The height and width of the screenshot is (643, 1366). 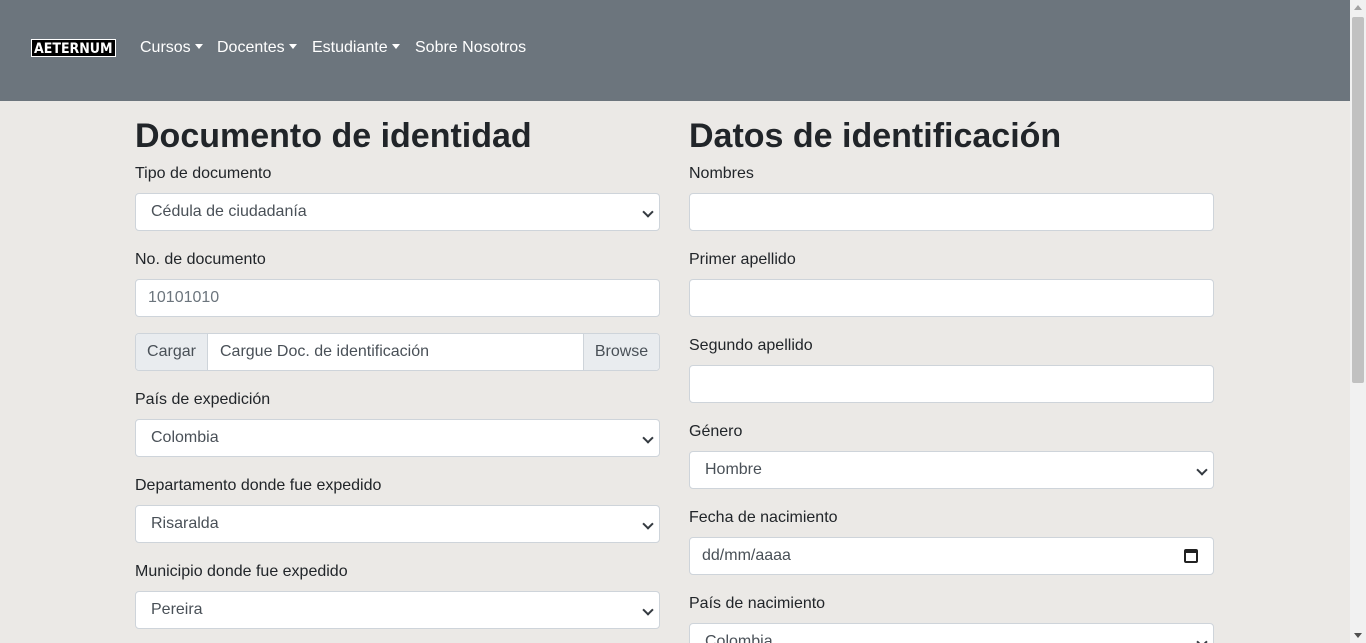 I want to click on nav-sobre-nosotros: Sobre Nosotros, so click(x=470, y=48).